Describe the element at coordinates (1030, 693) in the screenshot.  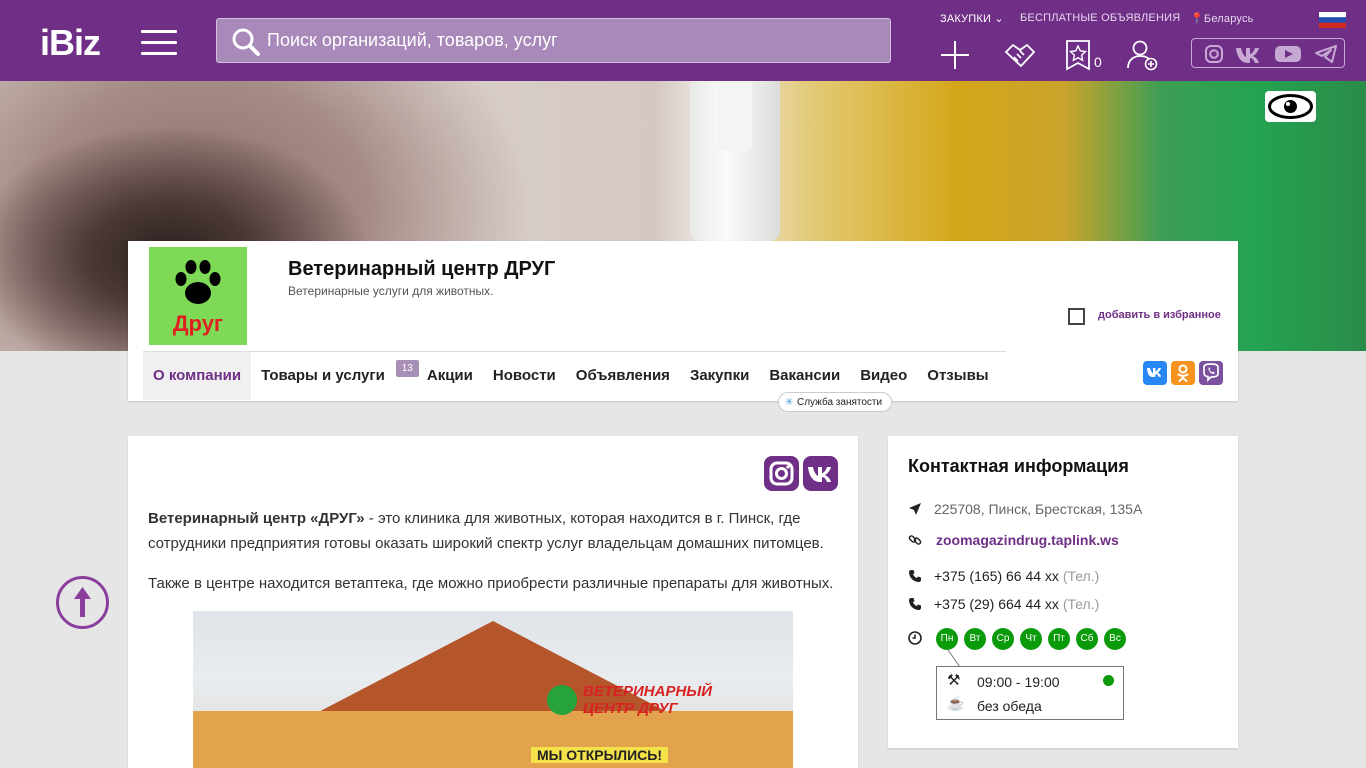
I see `work-hours-box: ⚒ 09:00 - 19:00 ☕ без обеда` at that location.